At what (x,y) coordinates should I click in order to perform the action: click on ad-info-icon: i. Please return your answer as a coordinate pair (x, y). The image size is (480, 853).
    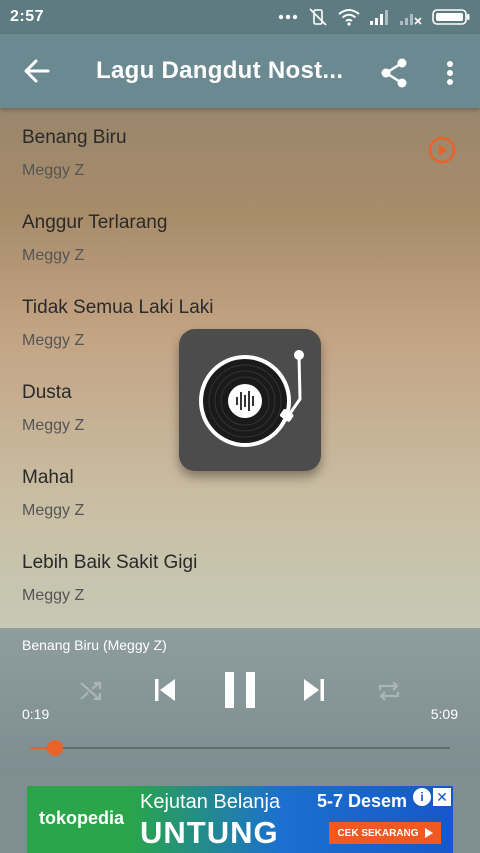
    Looking at the image, I should click on (422, 797).